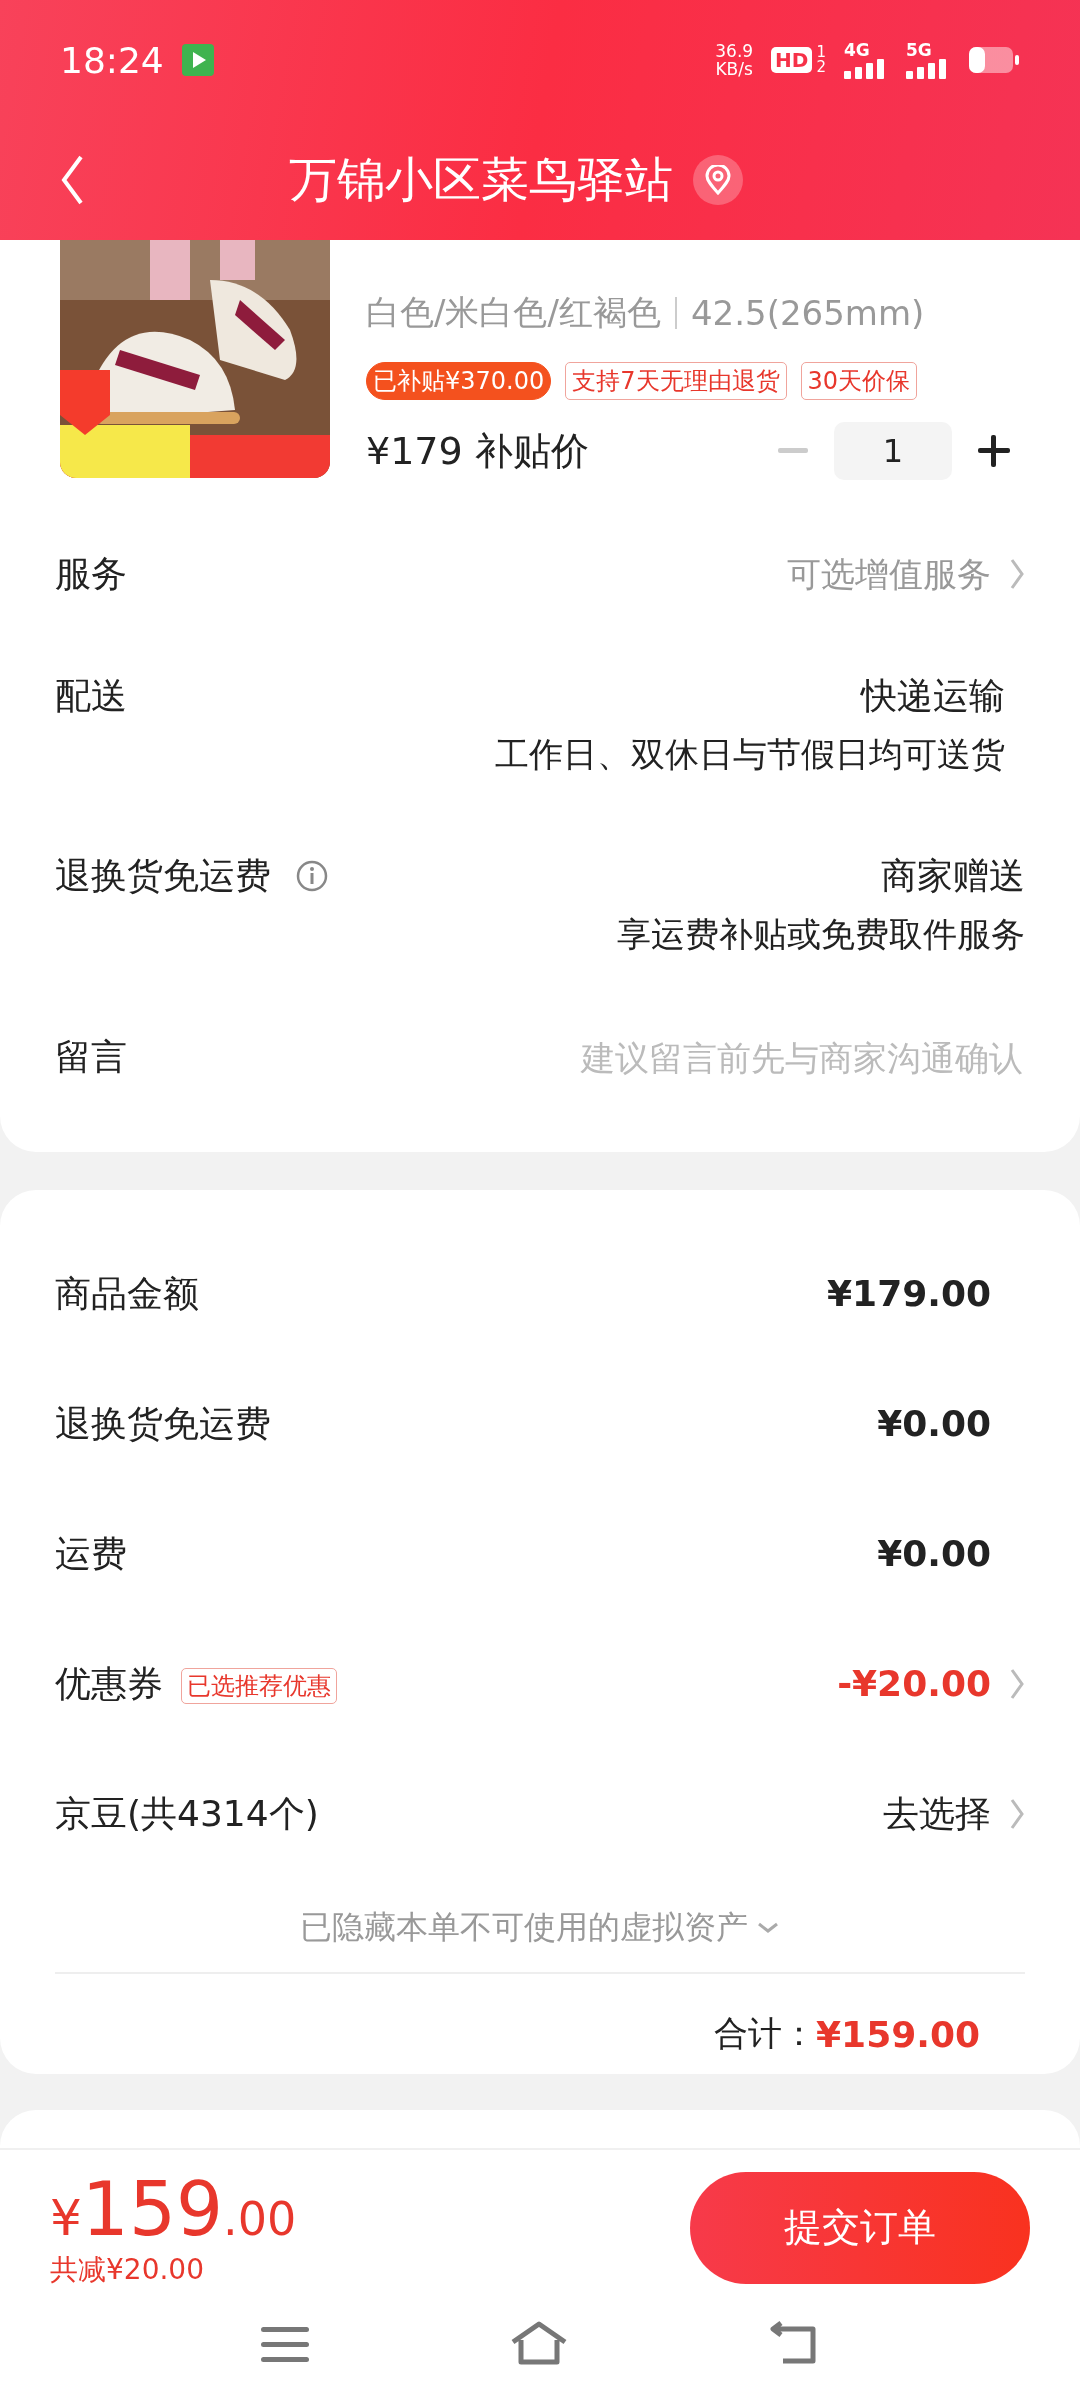 The width and height of the screenshot is (1080, 2400). I want to click on service-link: 可选增值服务, so click(889, 574).